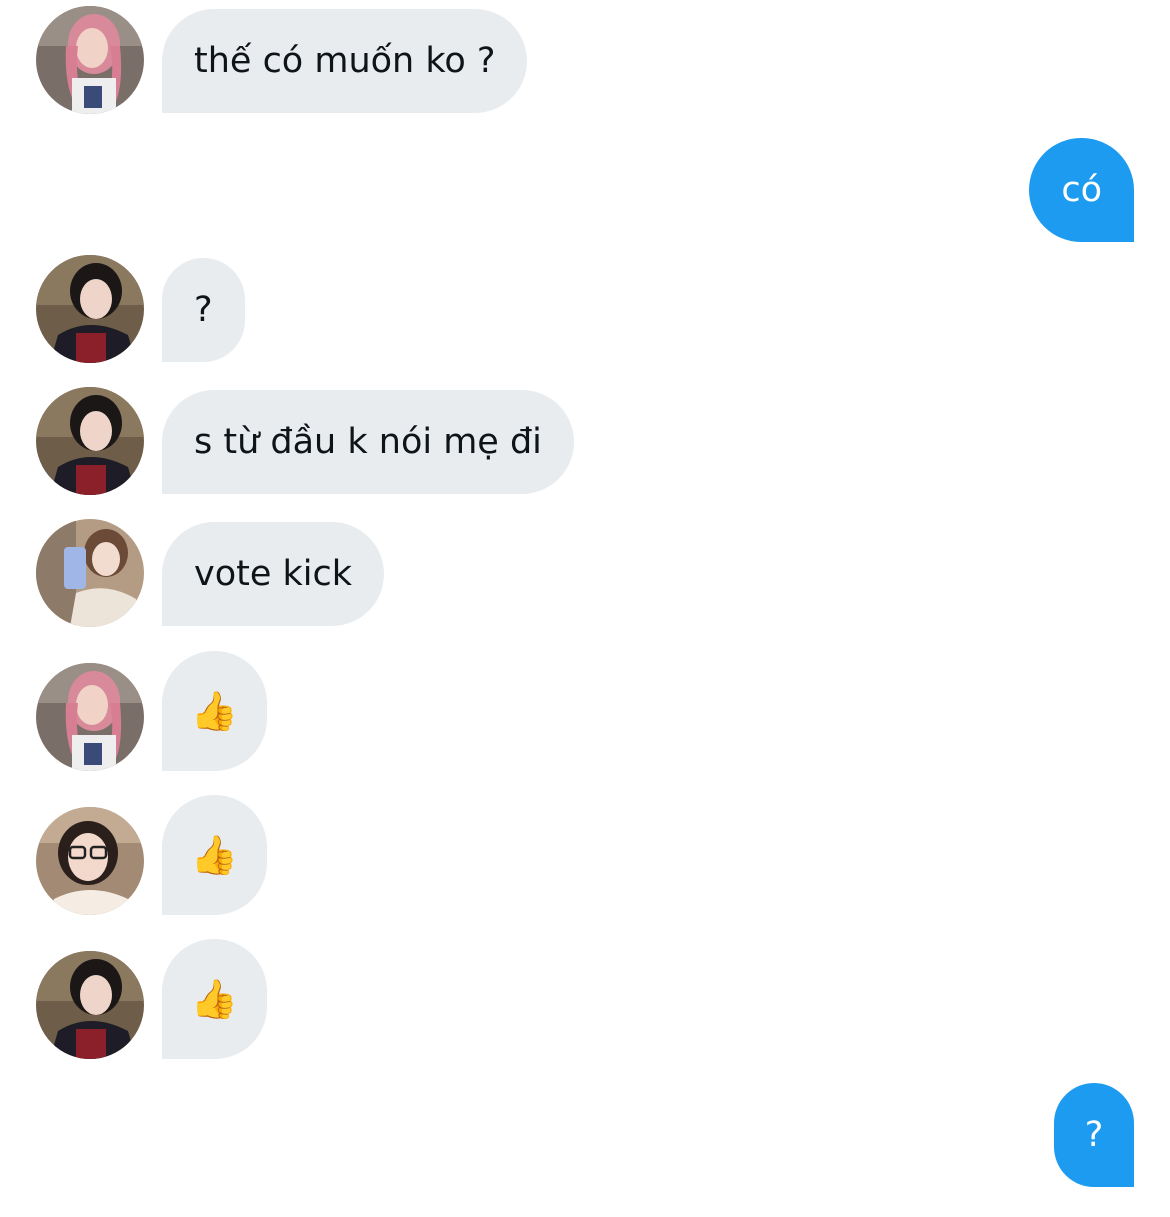 Image resolution: width=1170 pixels, height=1217 pixels. I want to click on message-text: vote kick, so click(273, 574).